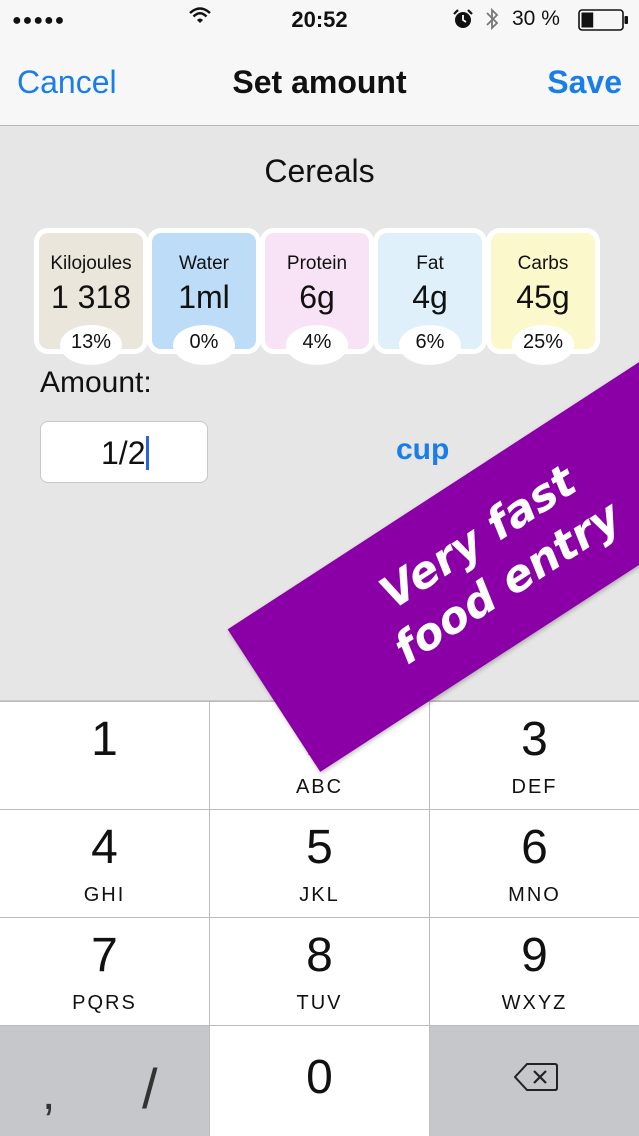 The width and height of the screenshot is (639, 1136). What do you see at coordinates (319, 20) in the screenshot?
I see `status-bar: ●●●●● 20:52 30 %` at bounding box center [319, 20].